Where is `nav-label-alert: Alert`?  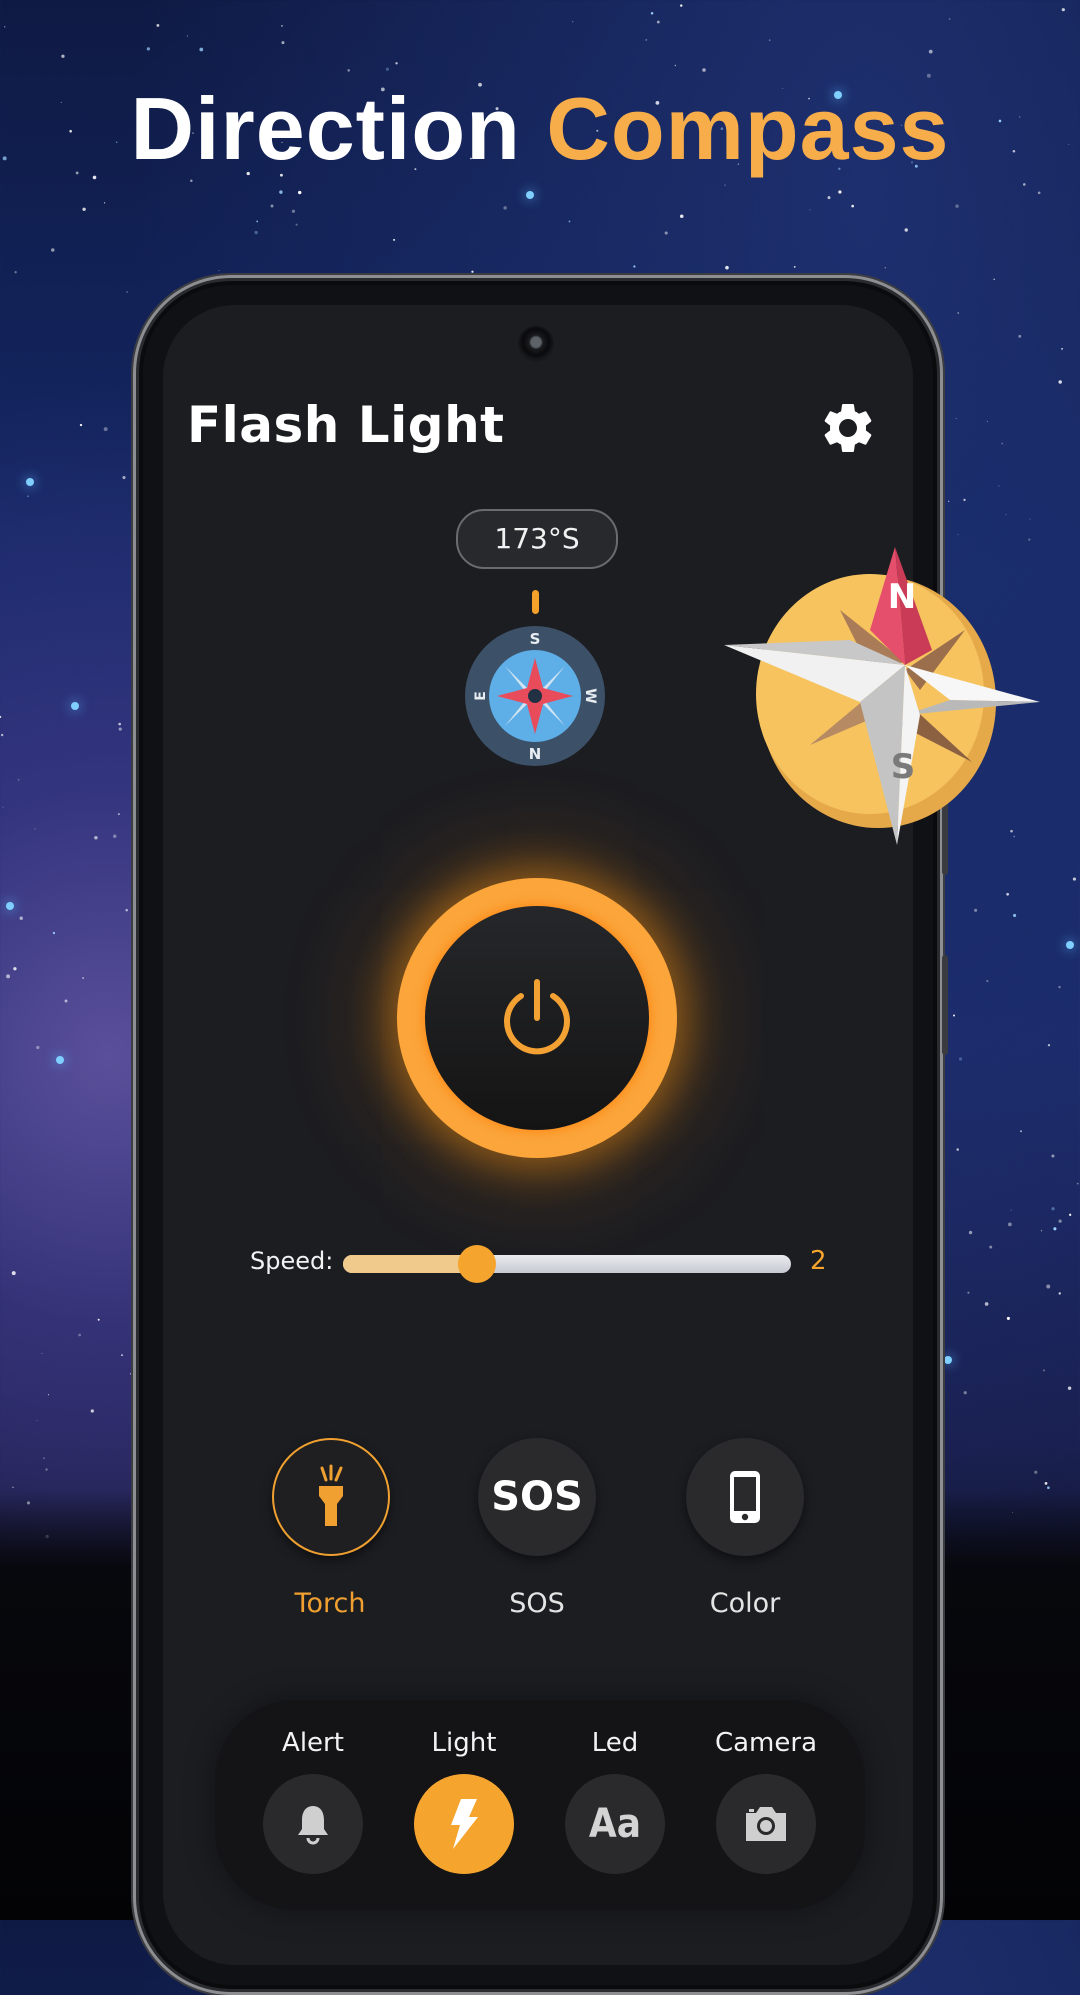
nav-label-alert: Alert is located at coordinates (313, 1743).